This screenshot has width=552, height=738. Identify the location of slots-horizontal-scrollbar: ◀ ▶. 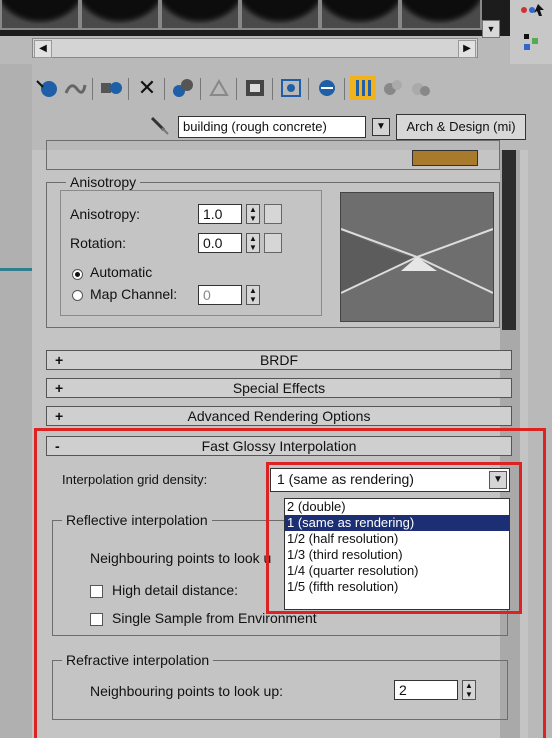
(255, 48).